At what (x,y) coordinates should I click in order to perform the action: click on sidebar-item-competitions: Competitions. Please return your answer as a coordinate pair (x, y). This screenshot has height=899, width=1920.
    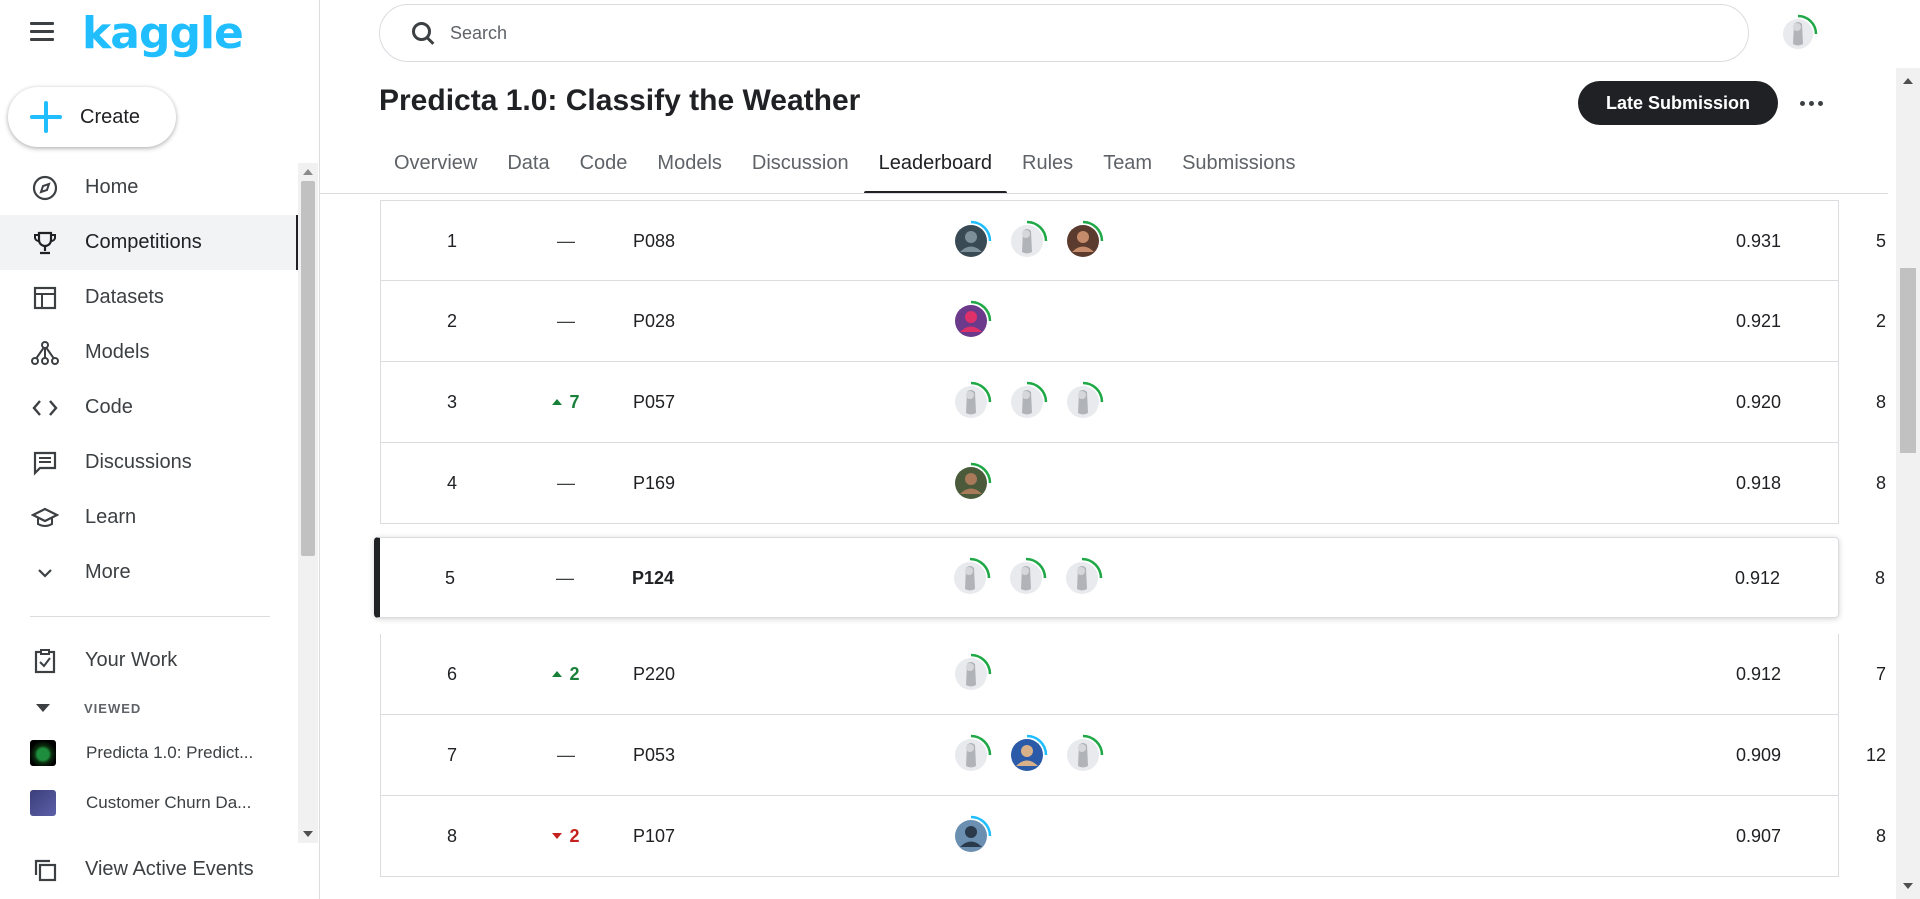
    Looking at the image, I should click on (150, 242).